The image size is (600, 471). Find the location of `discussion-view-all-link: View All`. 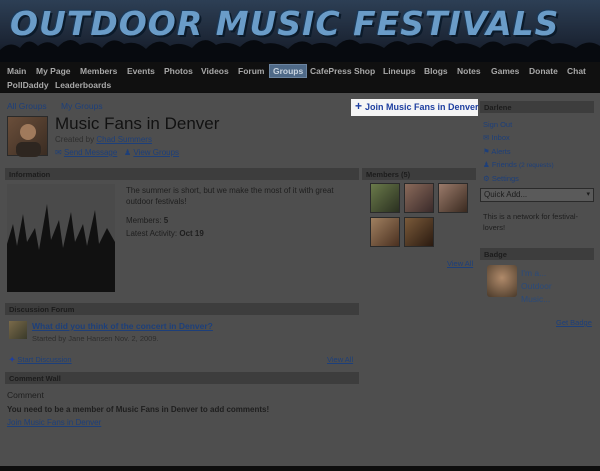

discussion-view-all-link: View All is located at coordinates (340, 359).